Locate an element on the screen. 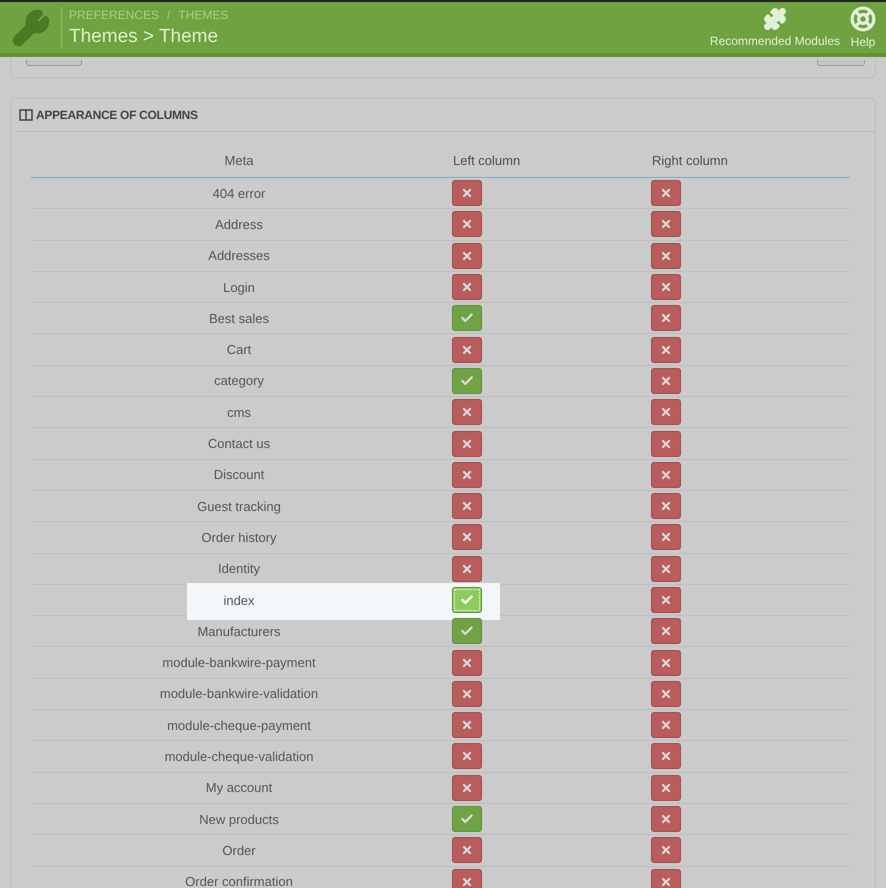  help-icon is located at coordinates (863, 19).